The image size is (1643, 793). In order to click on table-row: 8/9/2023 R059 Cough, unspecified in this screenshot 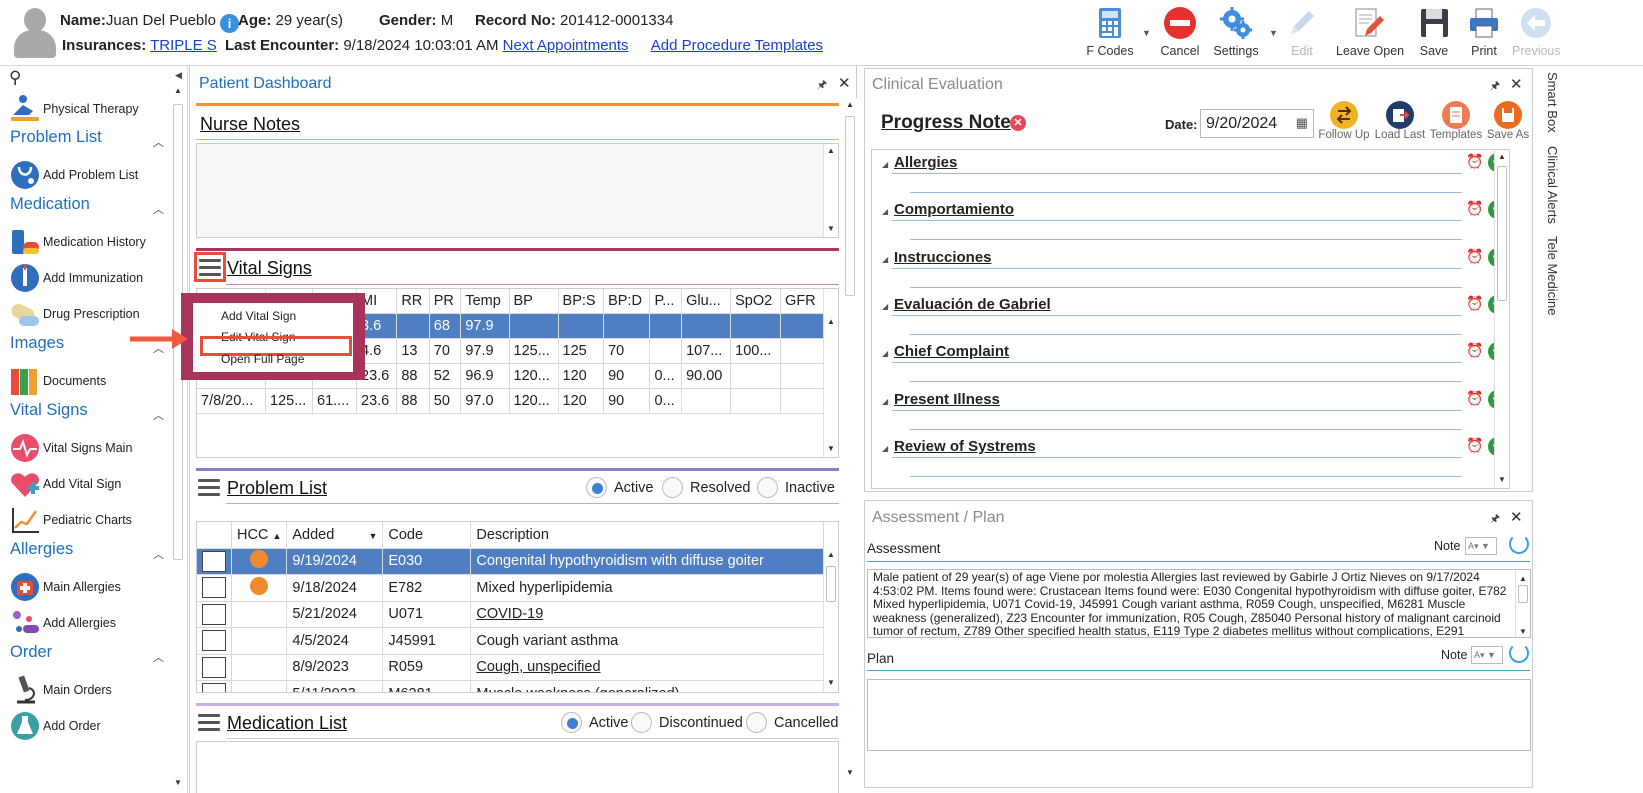, I will do `click(510, 667)`.